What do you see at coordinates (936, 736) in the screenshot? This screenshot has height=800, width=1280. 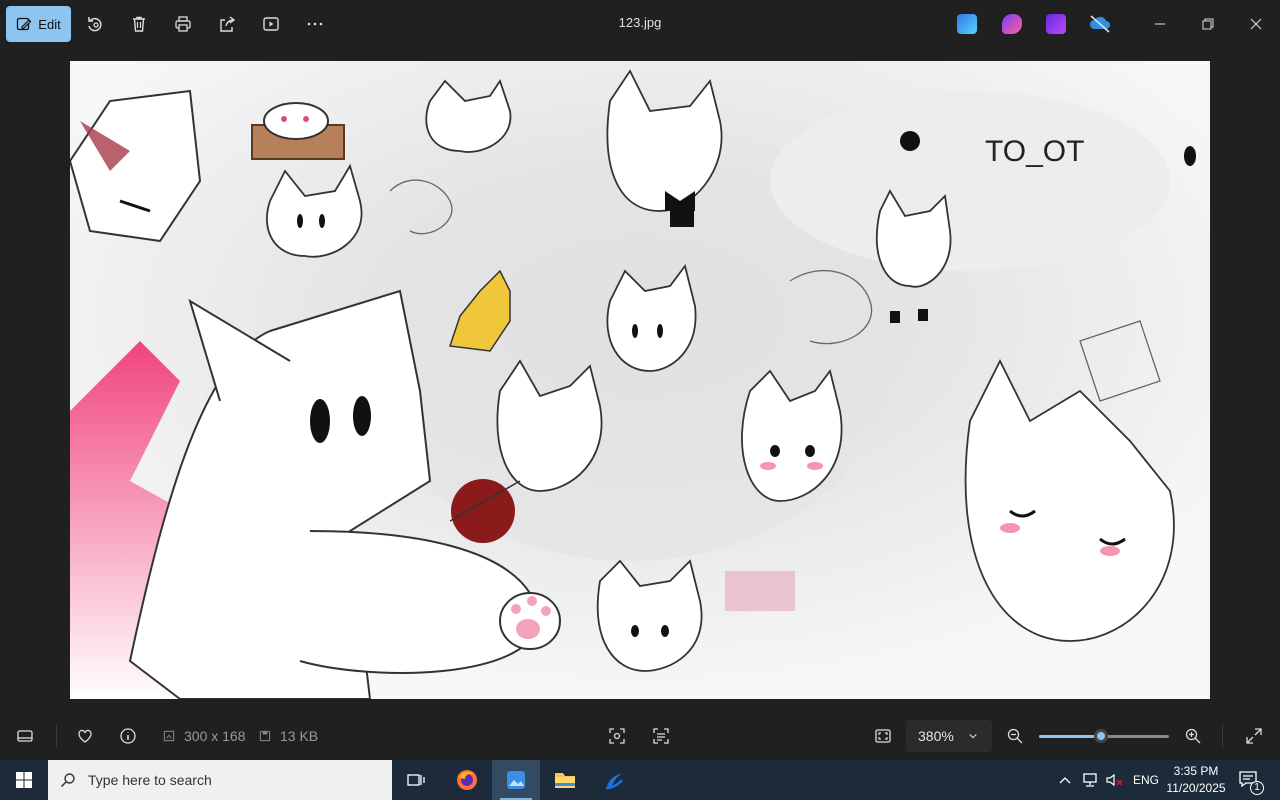 I see `zoom-level-text: 380%` at bounding box center [936, 736].